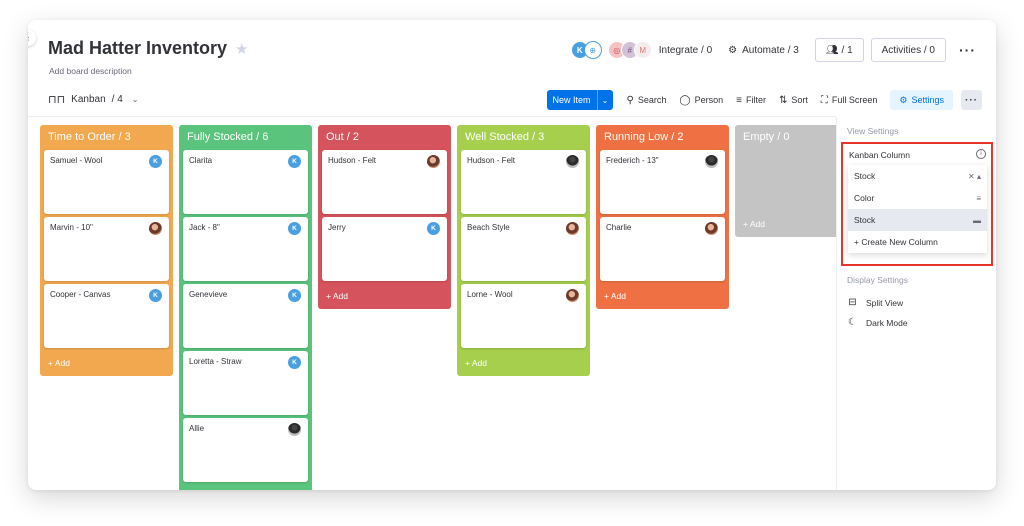  Describe the element at coordinates (787, 137) in the screenshot. I see `column-title: Empty / 0` at that location.